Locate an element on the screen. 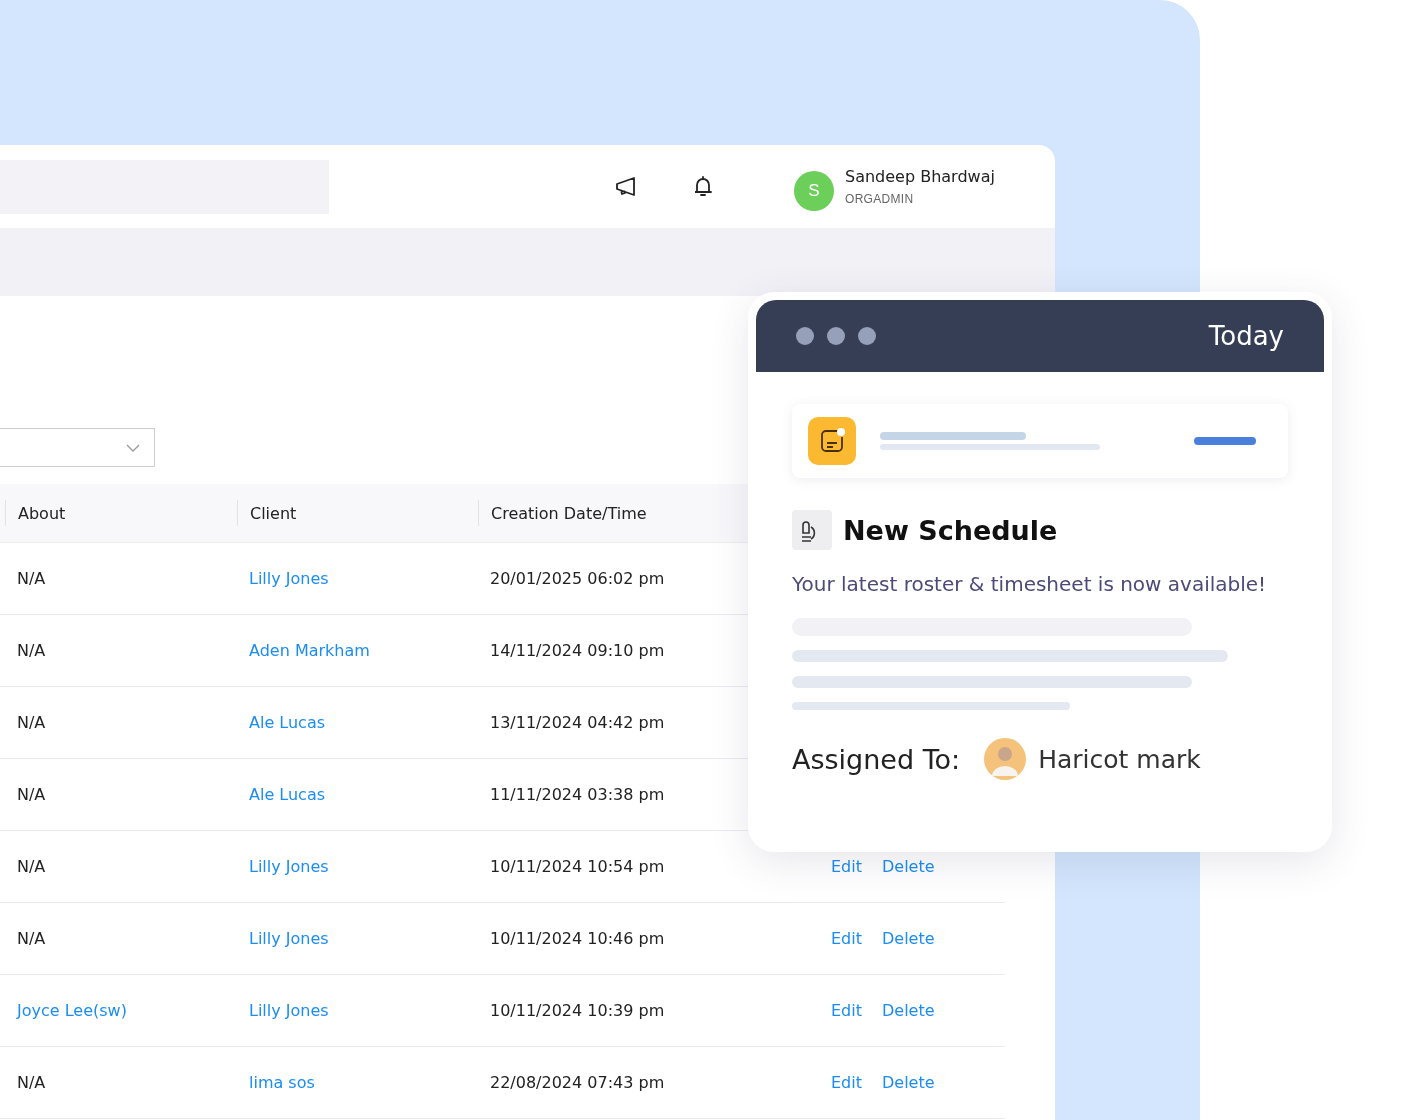 The height and width of the screenshot is (1120, 1412). user-name: Sandeep Bhardwaj is located at coordinates (920, 176).